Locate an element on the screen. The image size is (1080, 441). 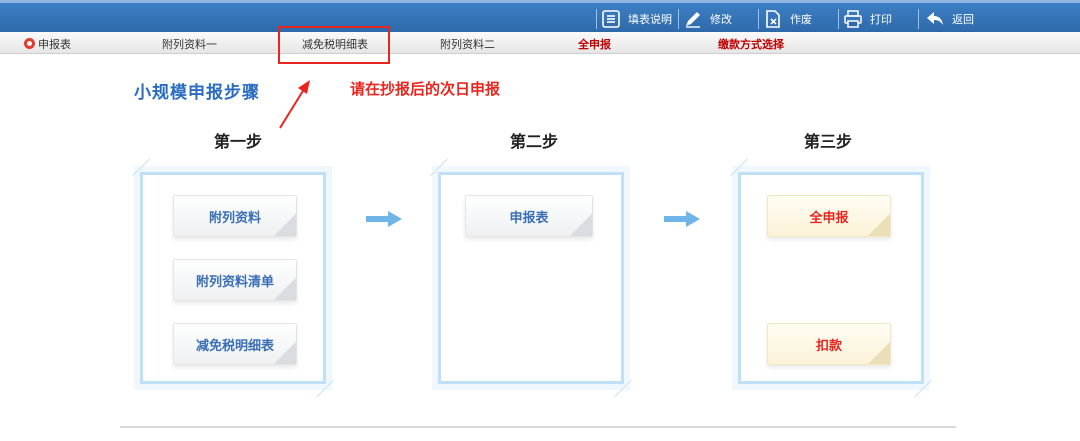
card-label: 扣款 is located at coordinates (828, 346).